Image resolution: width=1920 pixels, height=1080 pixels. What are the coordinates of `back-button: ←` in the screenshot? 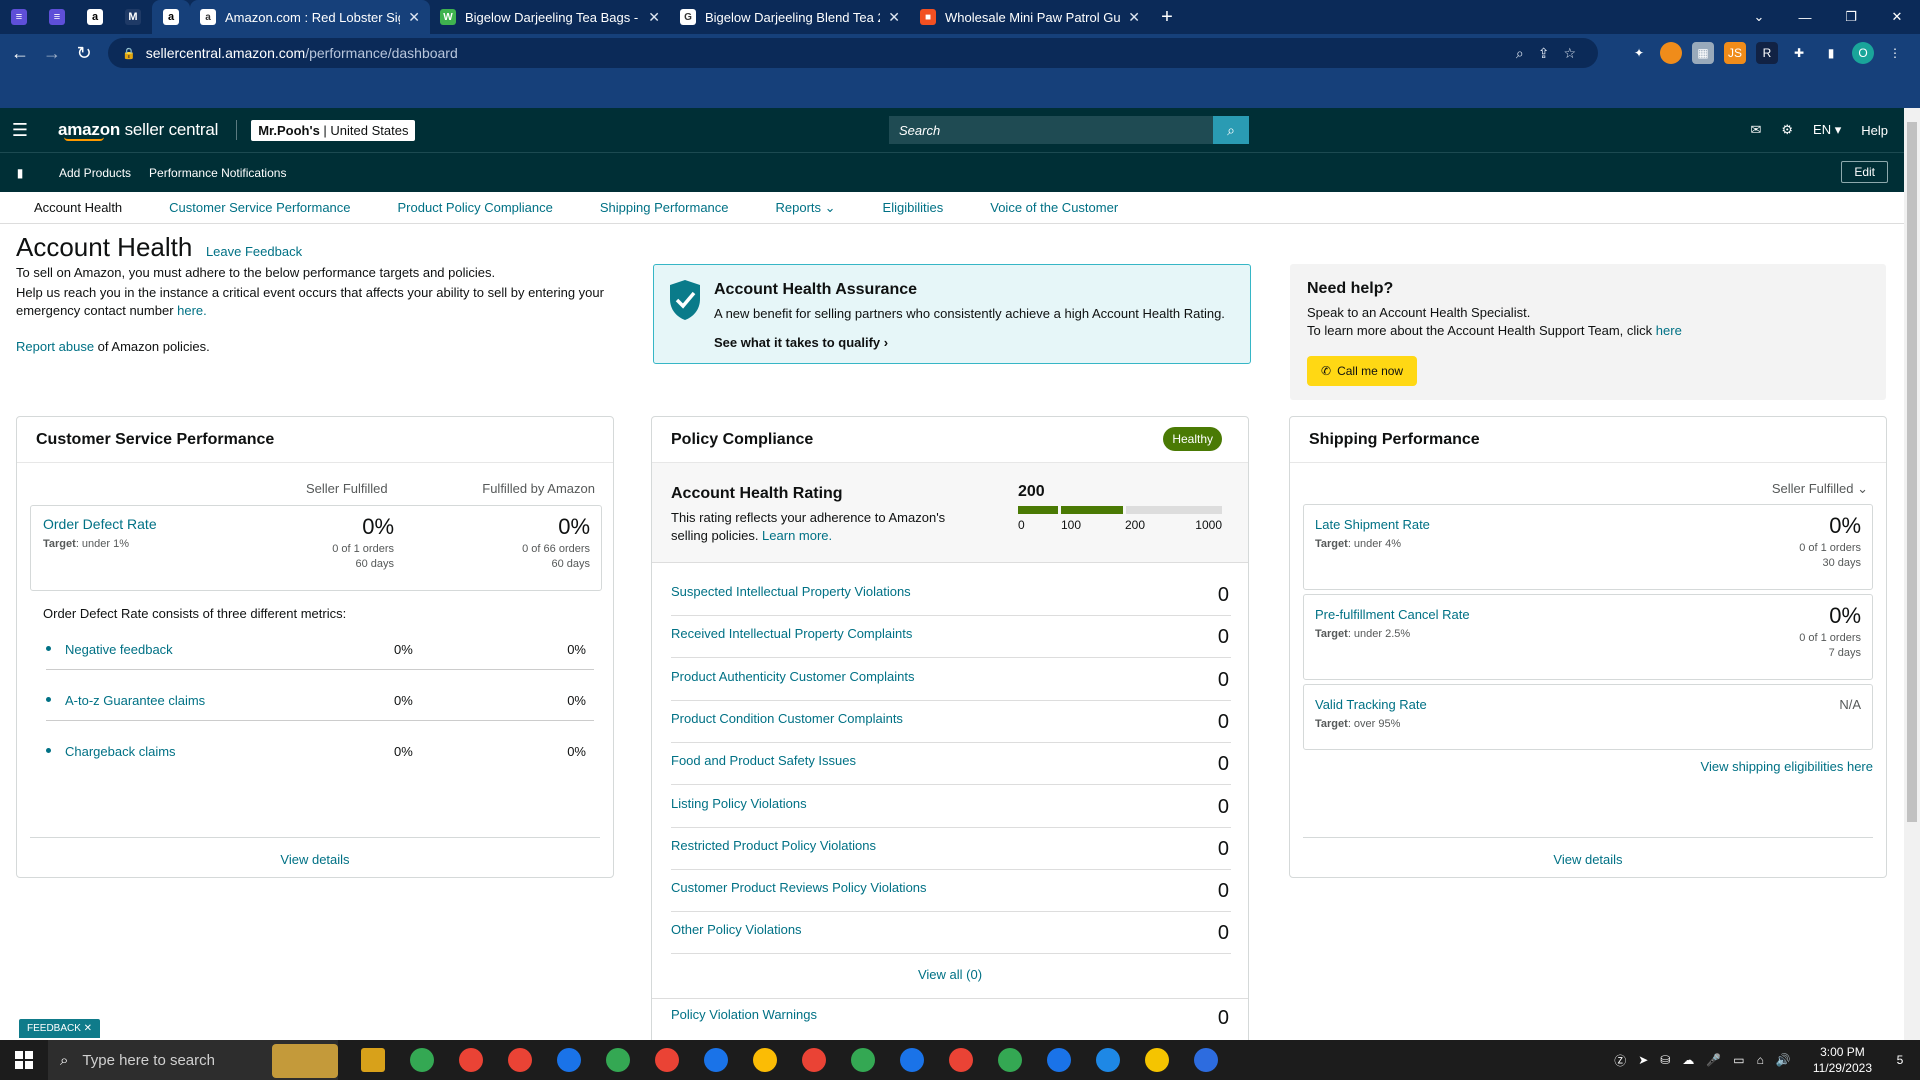 It's located at (20, 53).